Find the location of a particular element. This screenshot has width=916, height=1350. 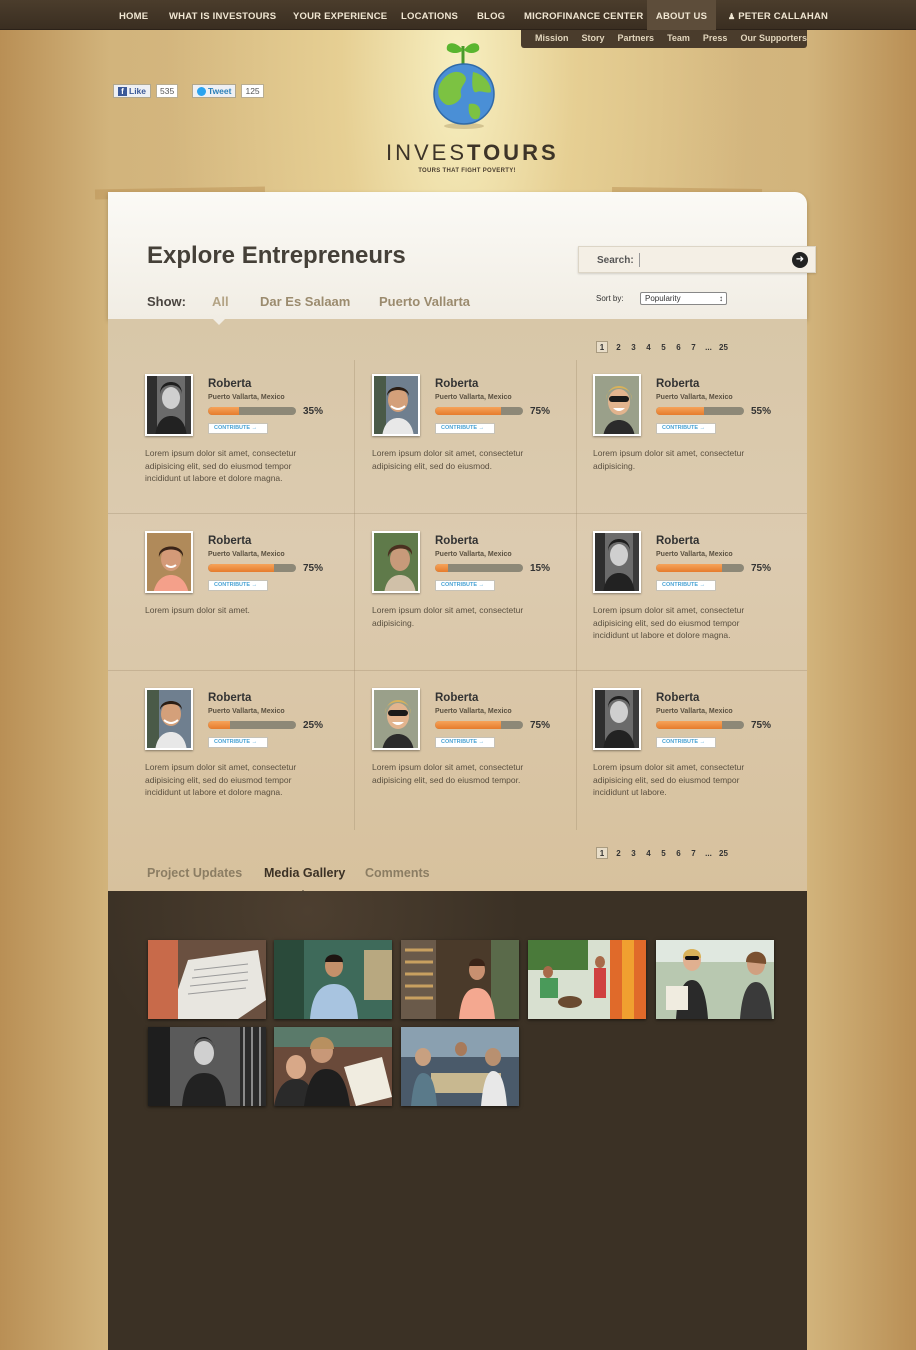

sort-select: Popularity is located at coordinates (683, 298).